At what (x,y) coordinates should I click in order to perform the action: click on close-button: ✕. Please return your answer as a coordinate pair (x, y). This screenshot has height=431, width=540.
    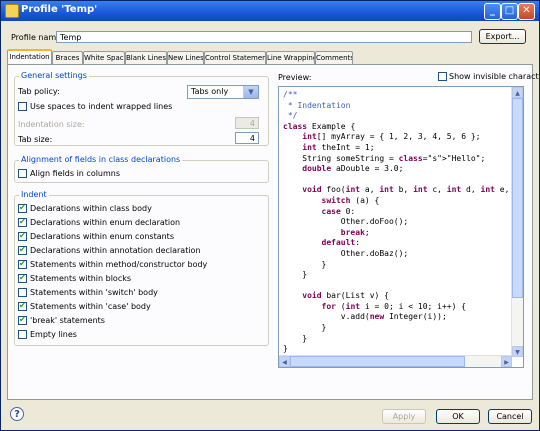
    Looking at the image, I should click on (526, 11).